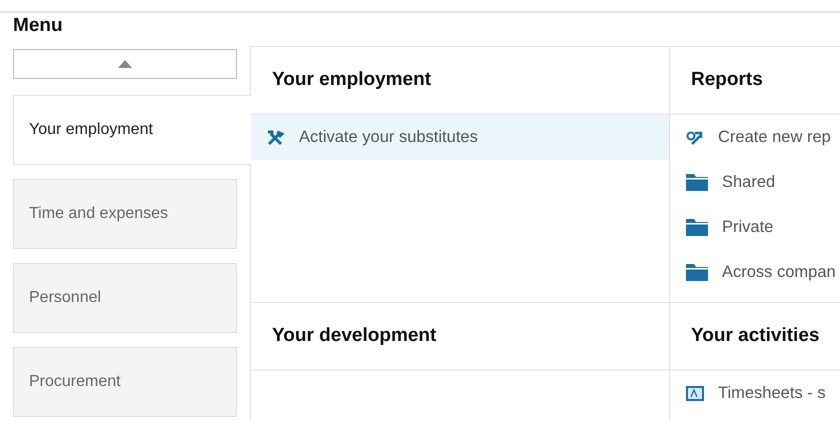  What do you see at coordinates (755, 227) in the screenshot?
I see `menu-link: Private` at bounding box center [755, 227].